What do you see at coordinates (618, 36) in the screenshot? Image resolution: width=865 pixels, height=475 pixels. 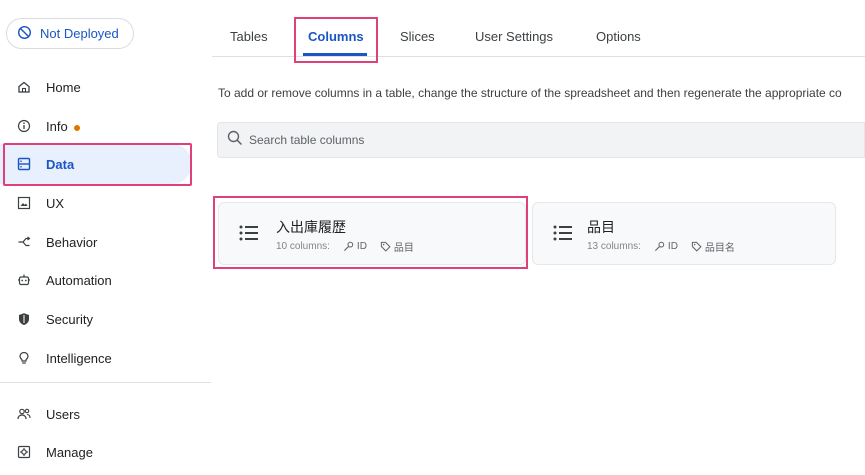 I see `tab-options: Options` at bounding box center [618, 36].